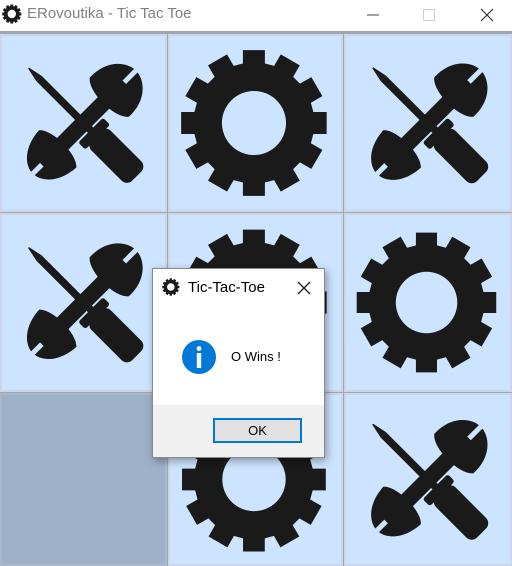 This screenshot has width=512, height=566. I want to click on close-button, so click(489, 15).